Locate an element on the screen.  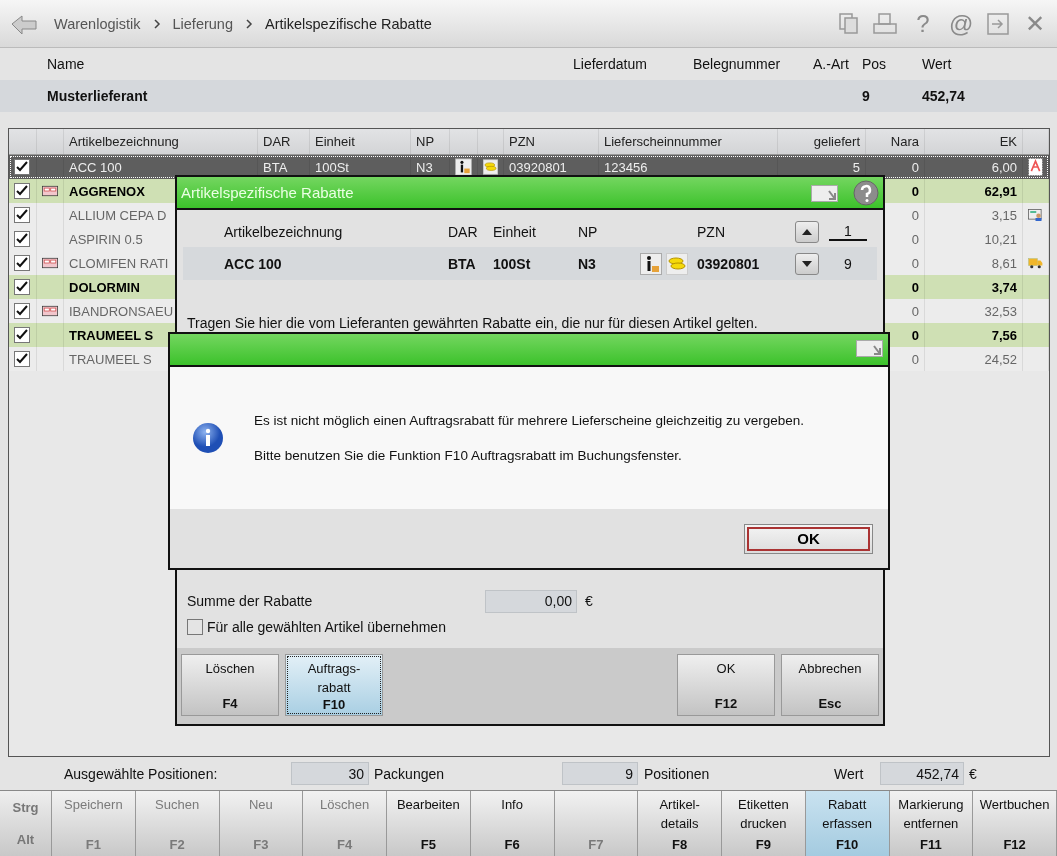
function-key: Rabatt erfassen F10 is located at coordinates (847, 823).